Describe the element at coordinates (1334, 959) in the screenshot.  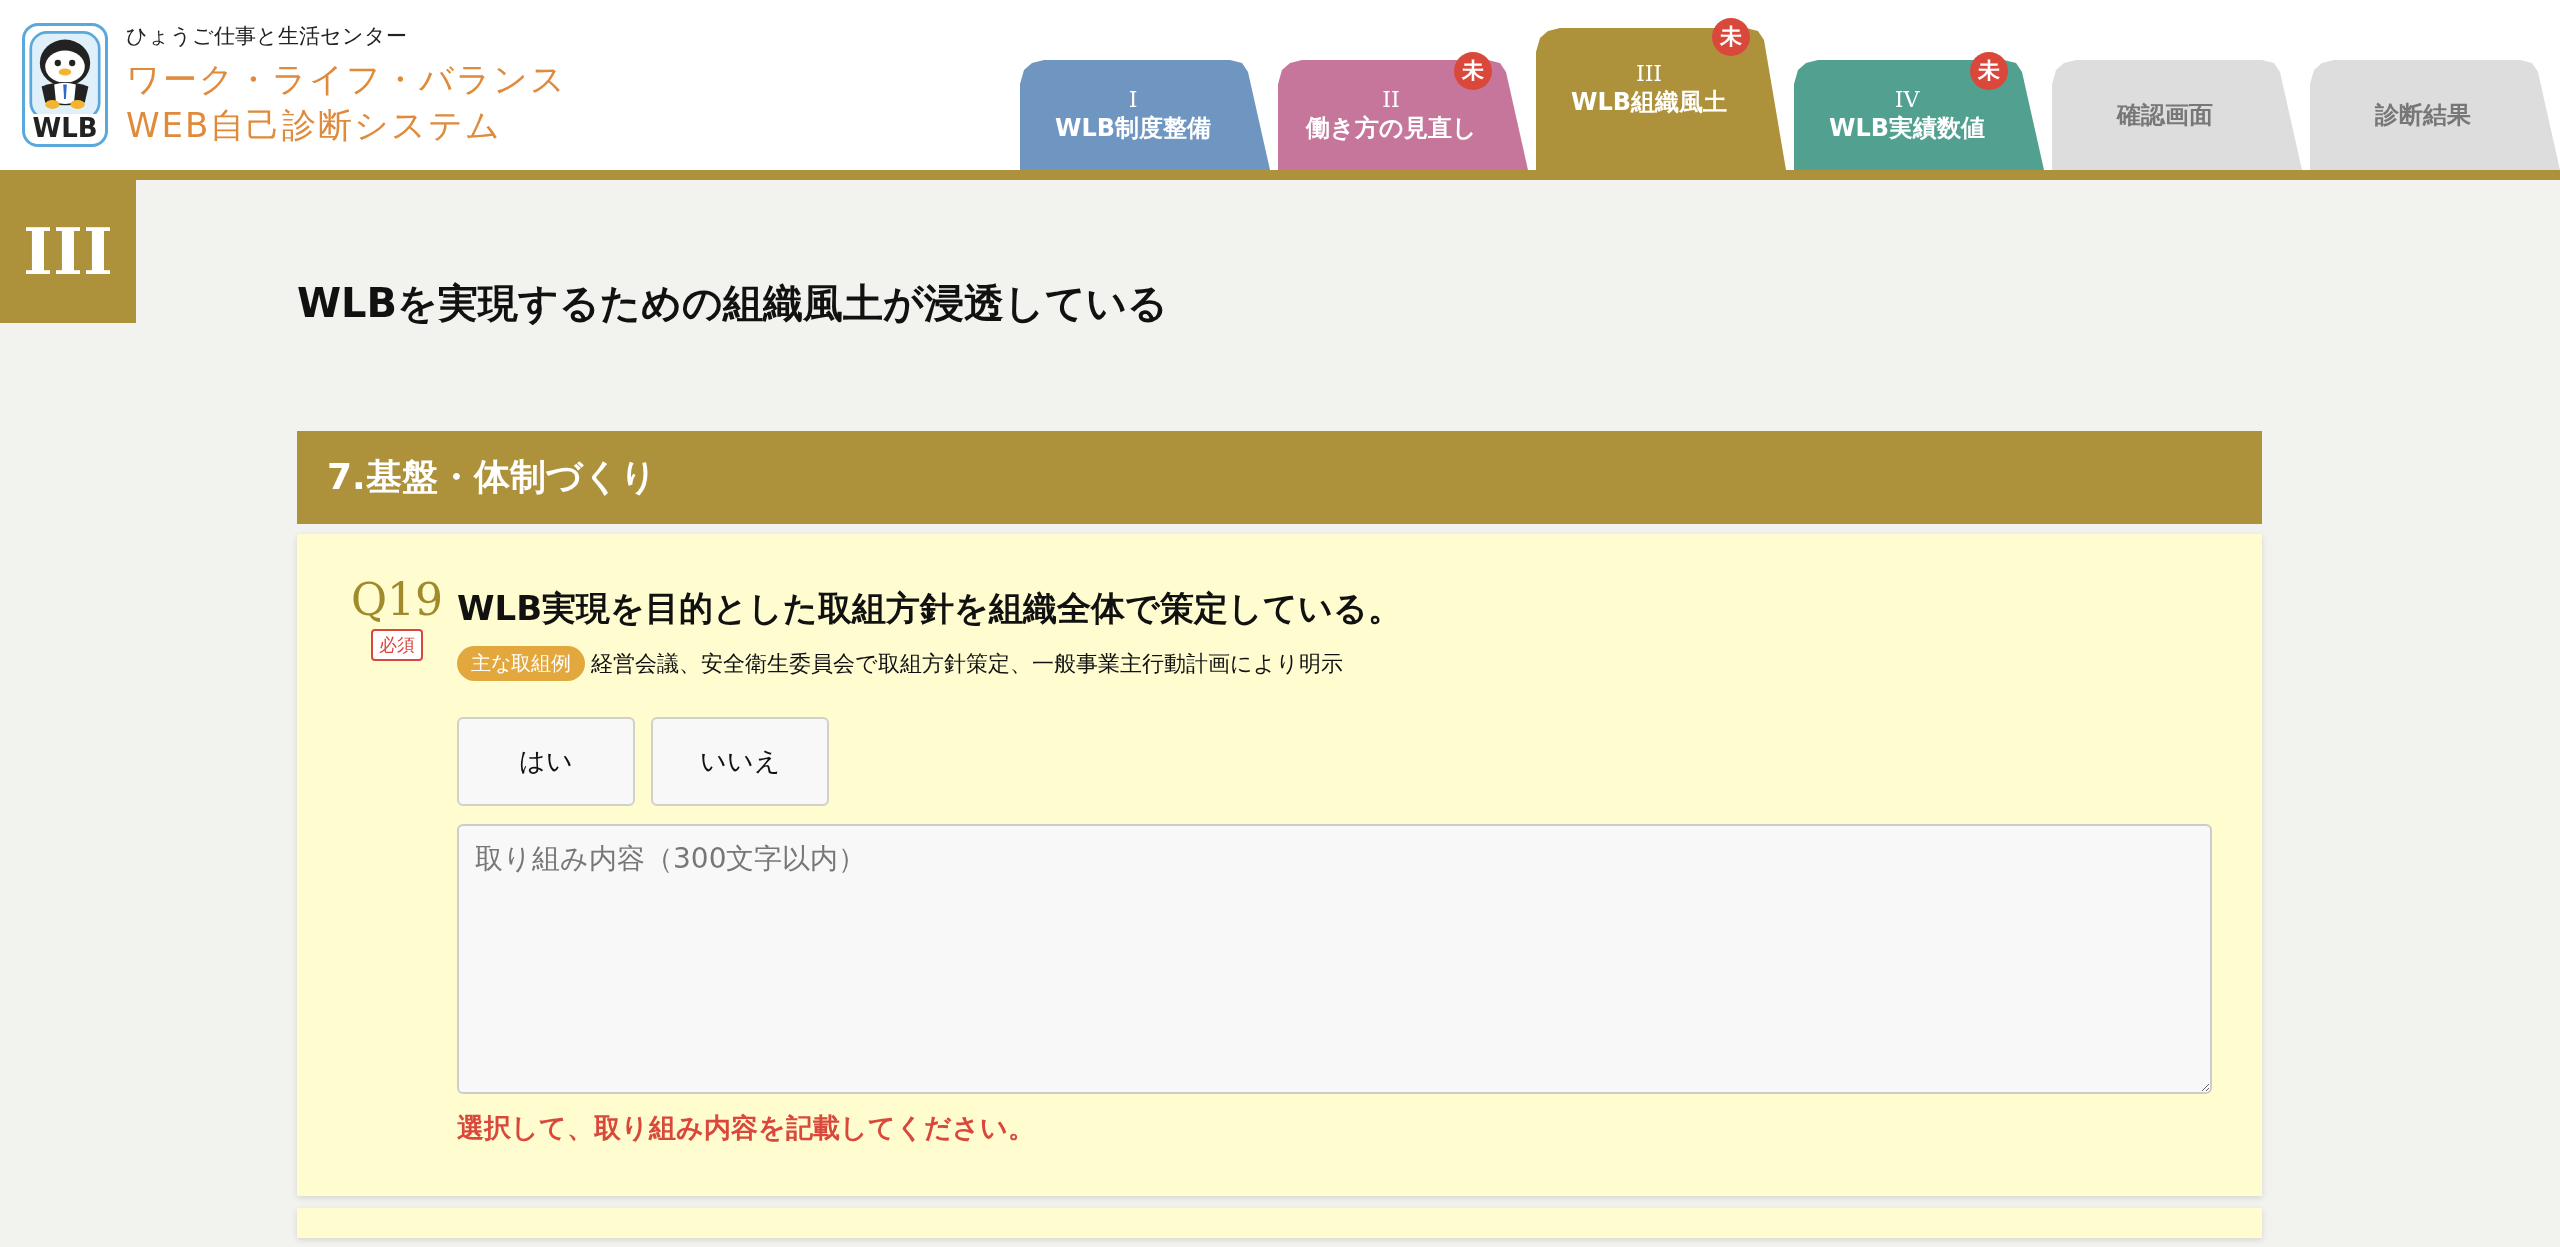
I see `answer-textarea: 取り組み内容（300文字以内）` at that location.